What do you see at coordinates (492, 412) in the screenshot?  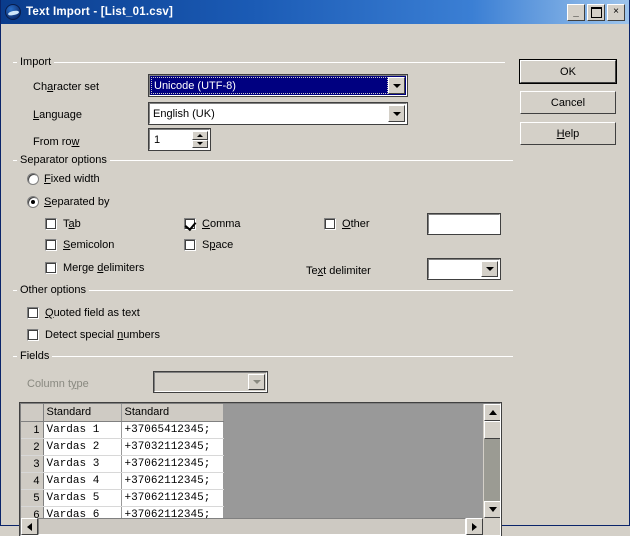 I see `scroll-up-icon` at bounding box center [492, 412].